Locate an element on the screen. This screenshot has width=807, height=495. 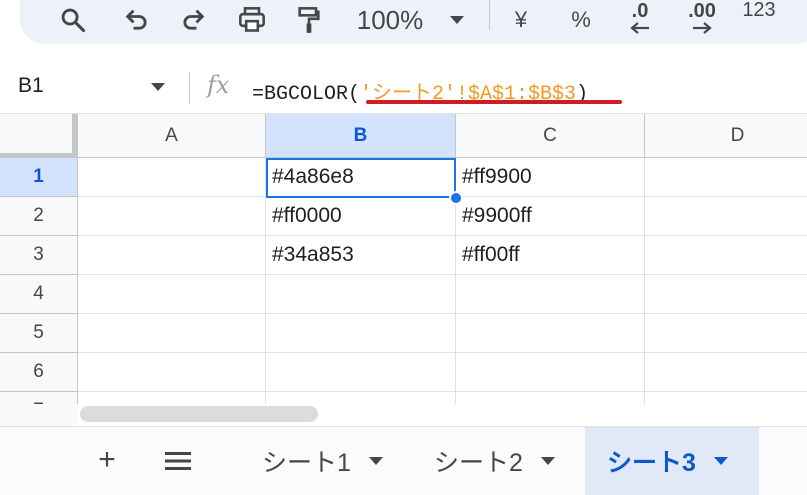
undo-button is located at coordinates (137, 20).